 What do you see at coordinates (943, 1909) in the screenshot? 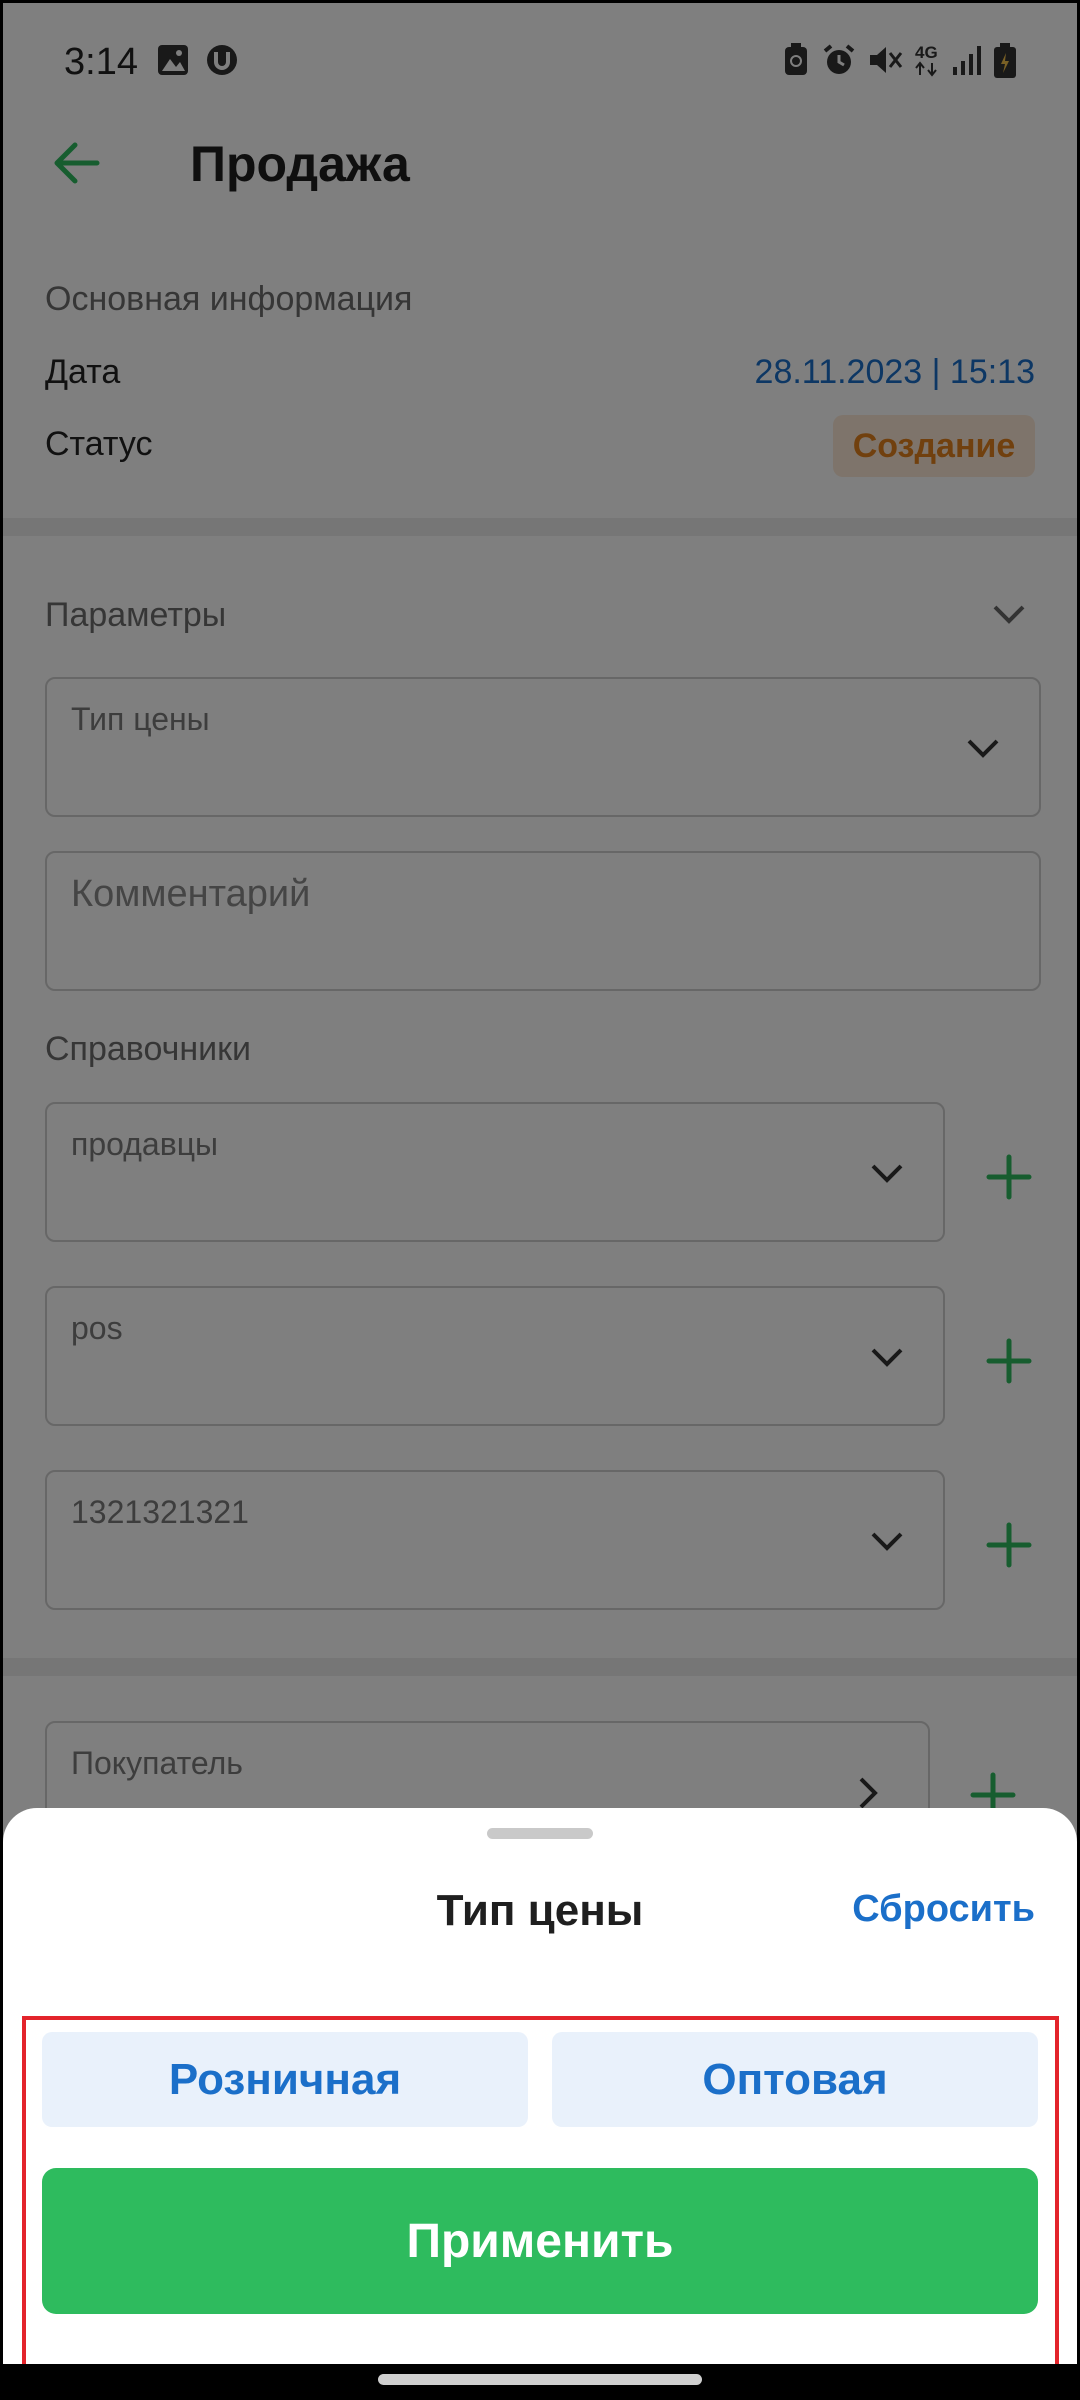
I see `reset-button: Сбросить` at bounding box center [943, 1909].